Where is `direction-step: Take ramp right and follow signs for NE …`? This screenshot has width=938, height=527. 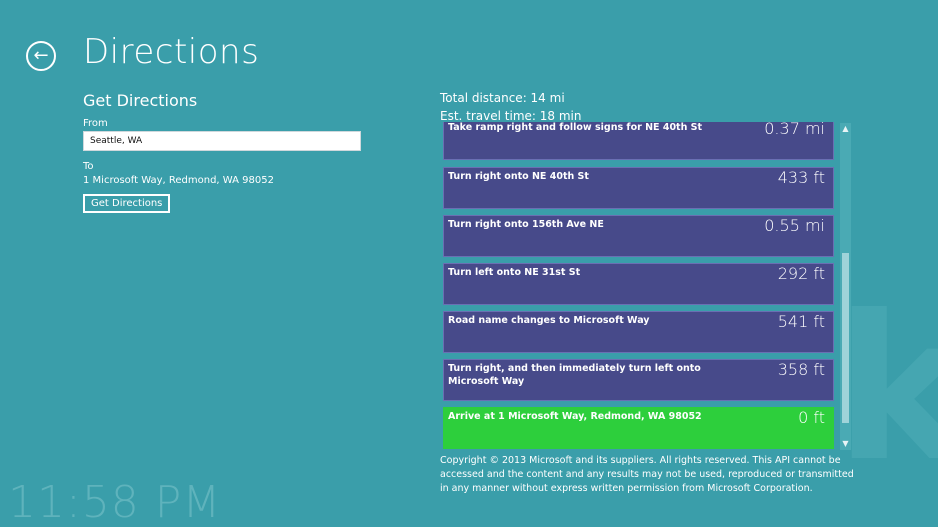
direction-step: Take ramp right and follow signs for NE … is located at coordinates (638, 141).